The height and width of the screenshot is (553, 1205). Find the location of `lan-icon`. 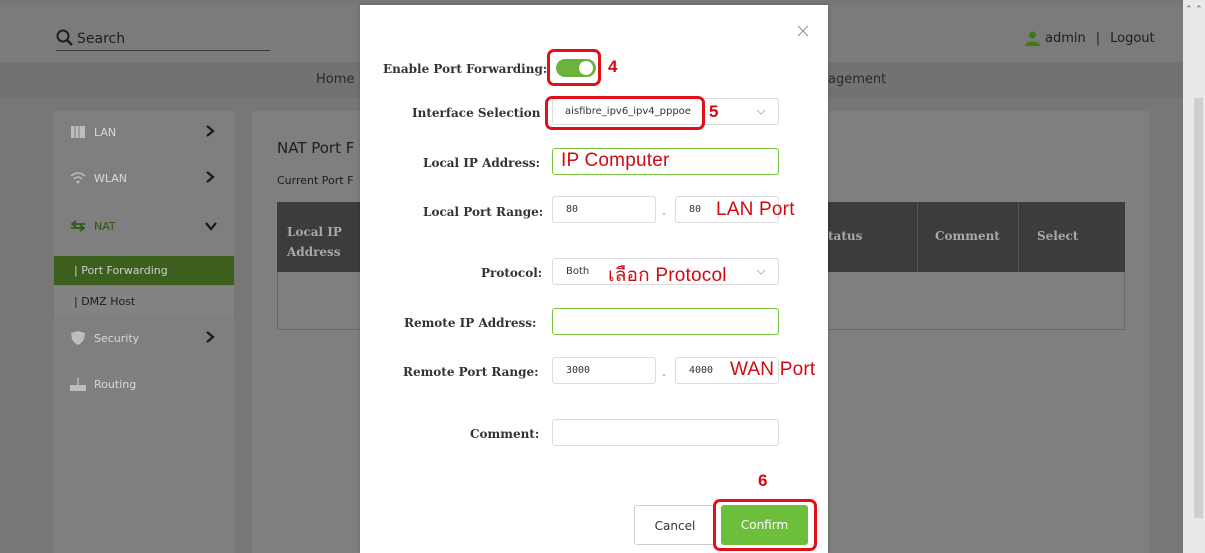

lan-icon is located at coordinates (78, 132).